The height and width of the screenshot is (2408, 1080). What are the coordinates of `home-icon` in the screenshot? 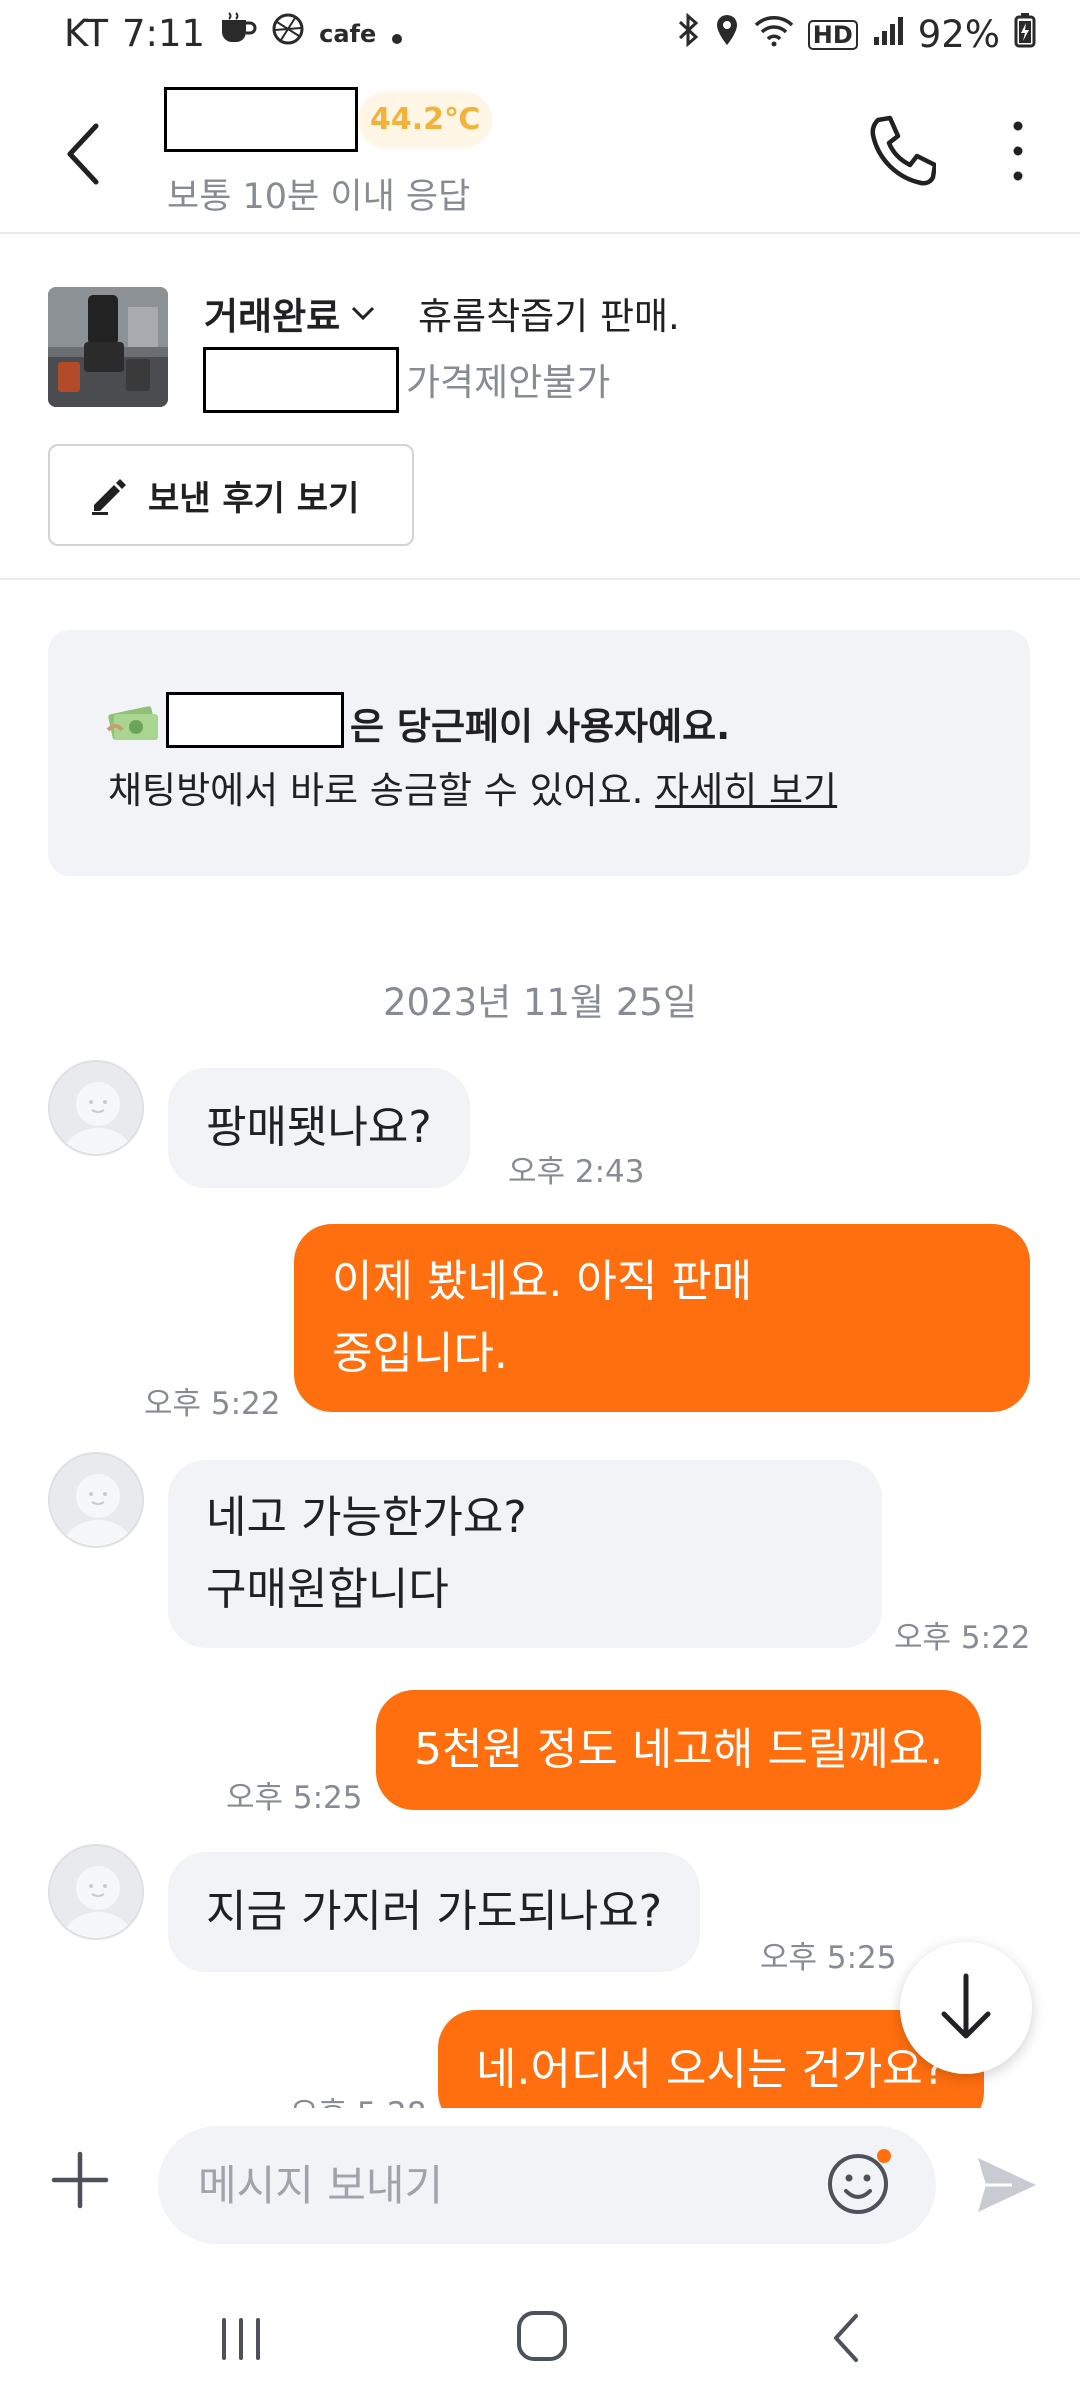 It's located at (542, 2336).